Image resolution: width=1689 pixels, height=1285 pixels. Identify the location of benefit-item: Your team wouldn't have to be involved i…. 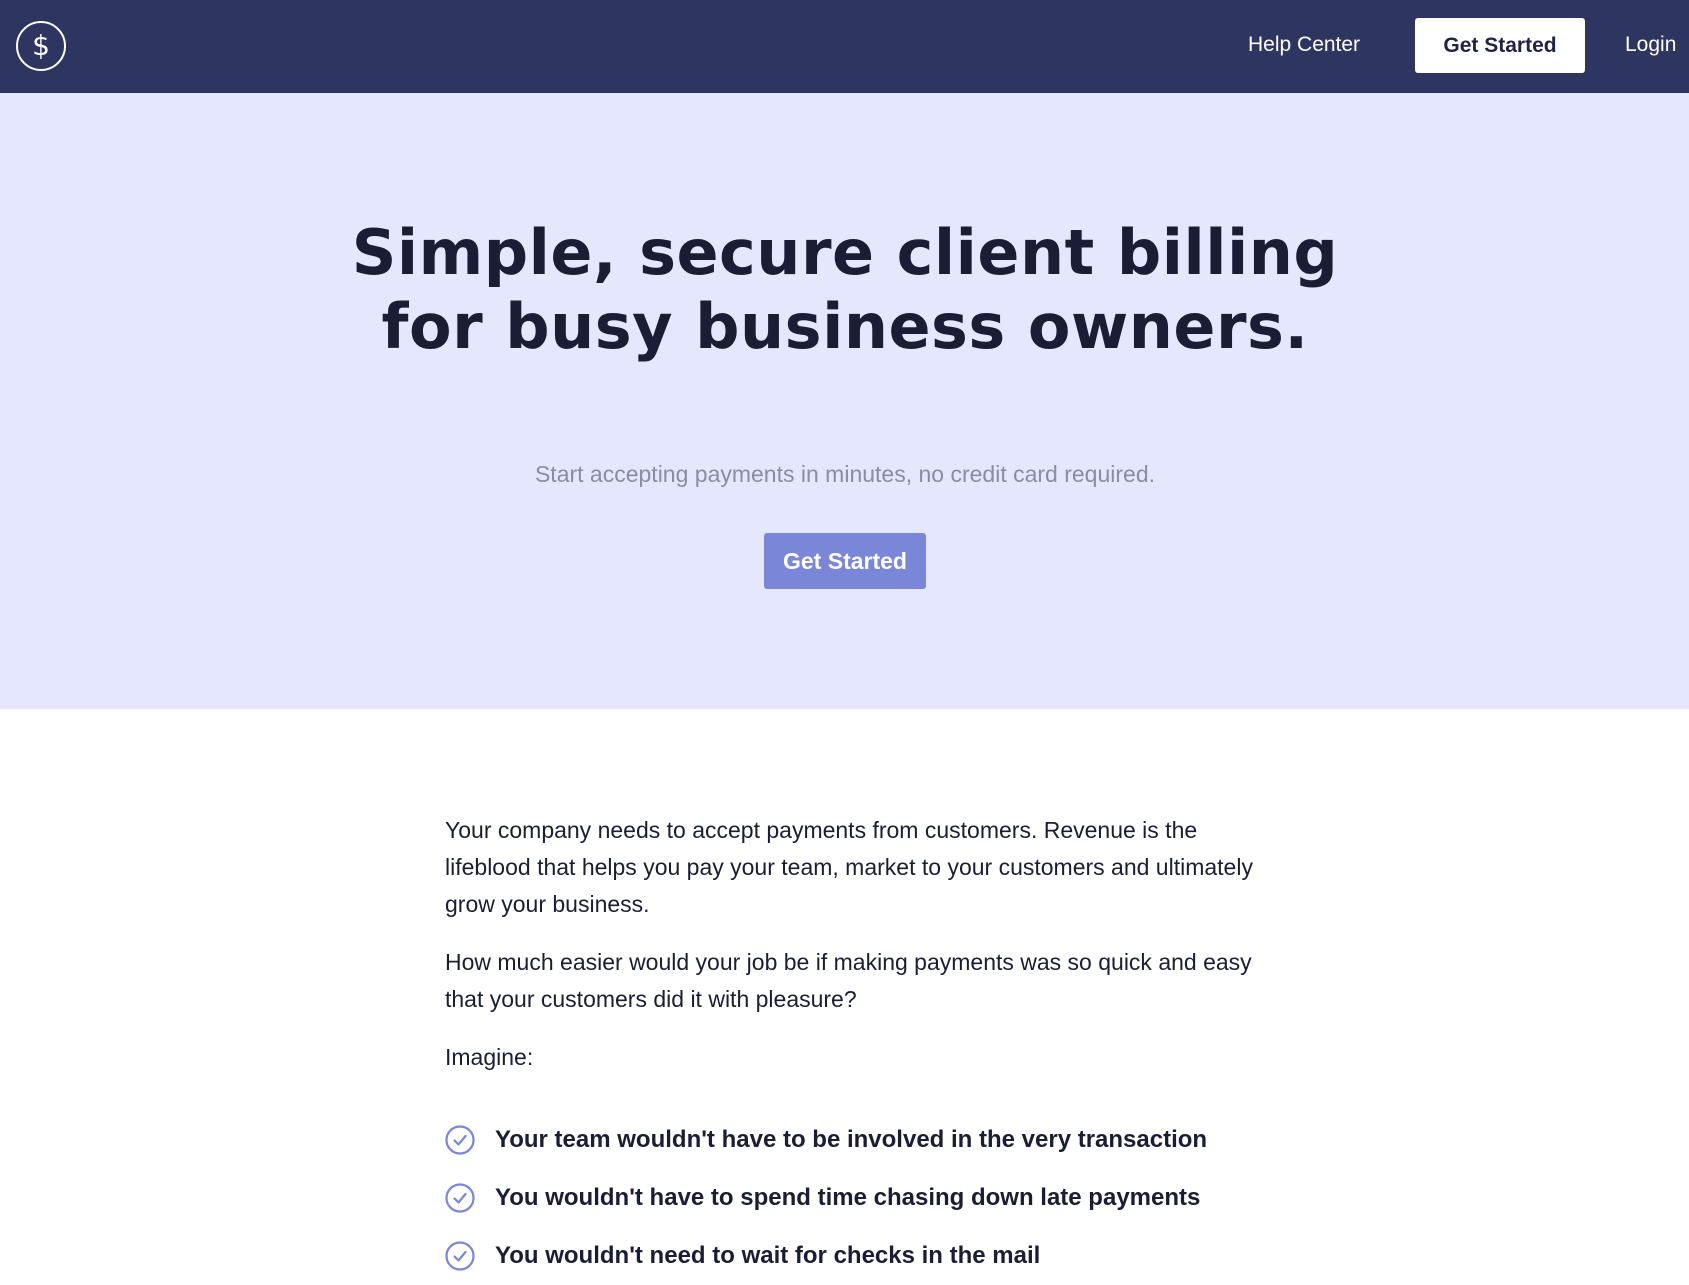
(855, 1140).